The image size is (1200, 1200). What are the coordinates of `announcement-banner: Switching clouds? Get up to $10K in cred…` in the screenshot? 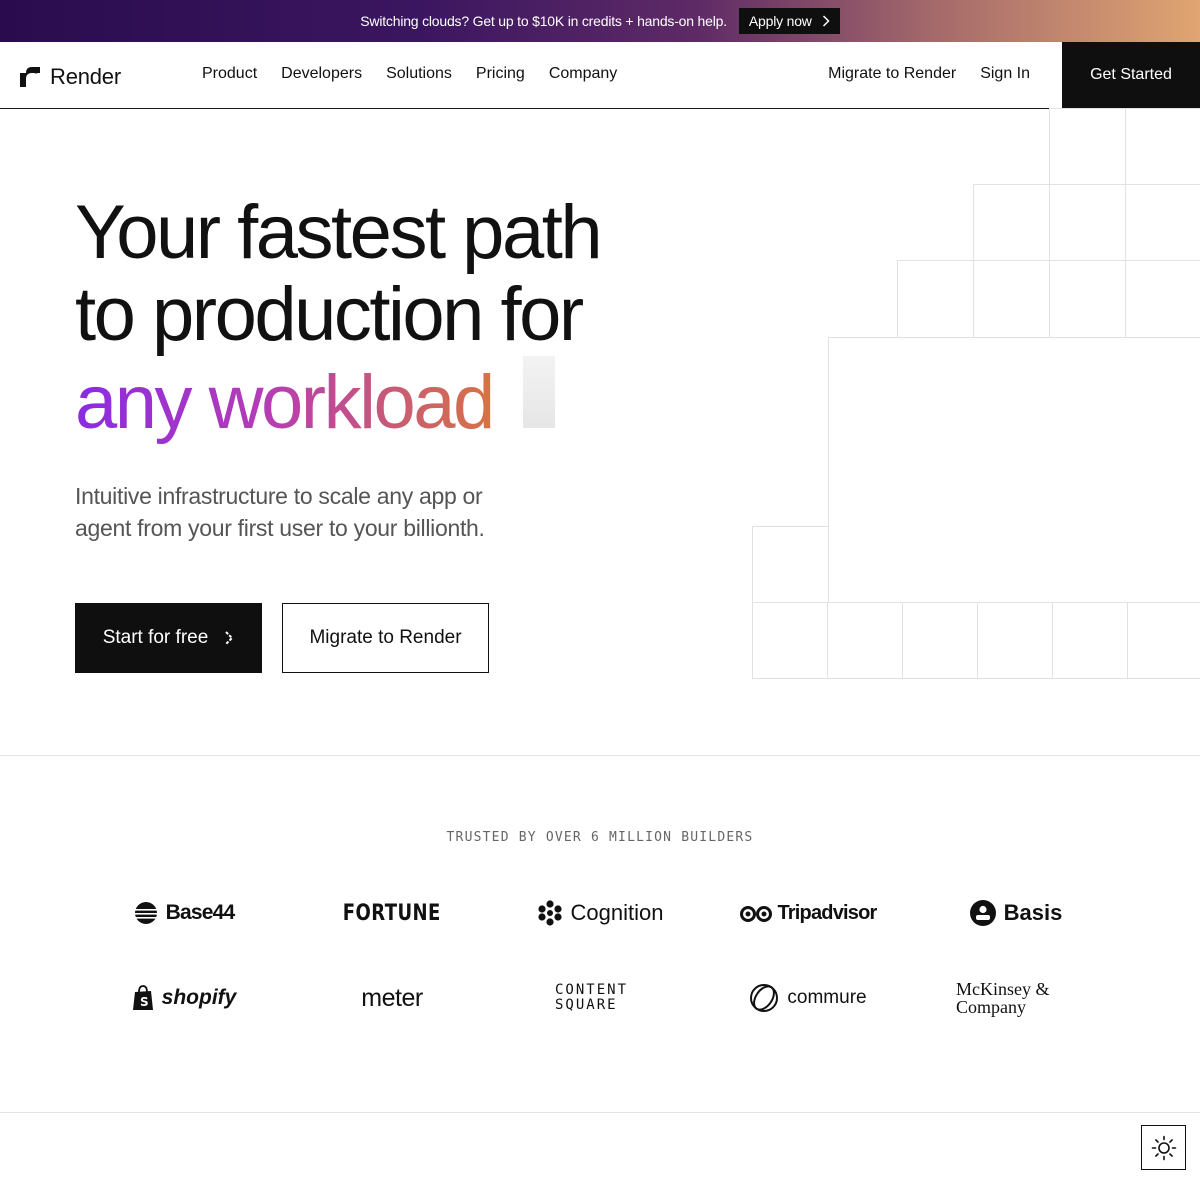 It's located at (600, 21).